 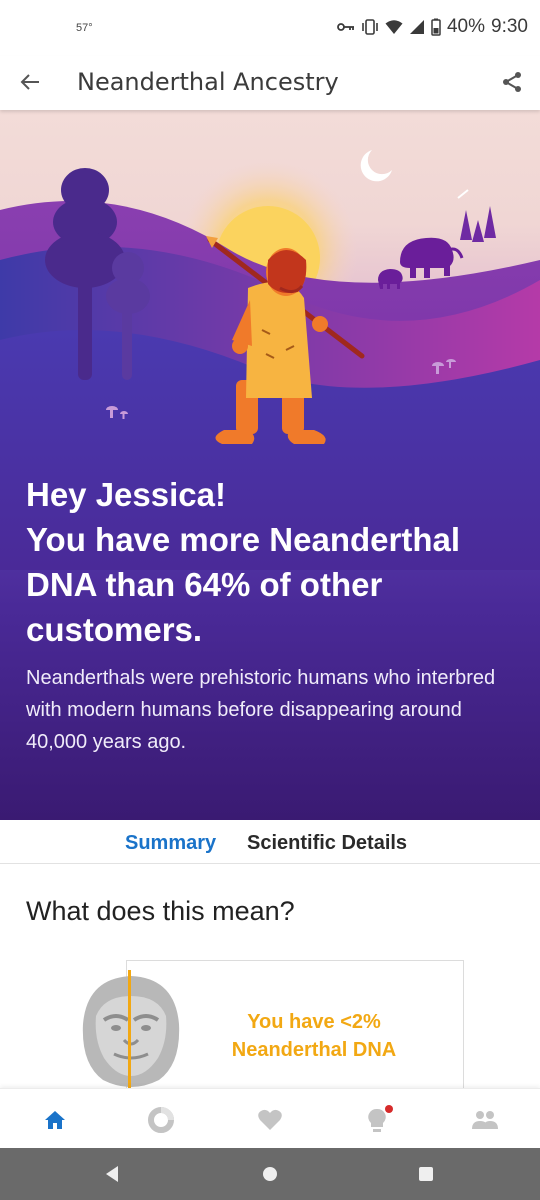 What do you see at coordinates (84, 28) in the screenshot?
I see `temperature-label: 57°` at bounding box center [84, 28].